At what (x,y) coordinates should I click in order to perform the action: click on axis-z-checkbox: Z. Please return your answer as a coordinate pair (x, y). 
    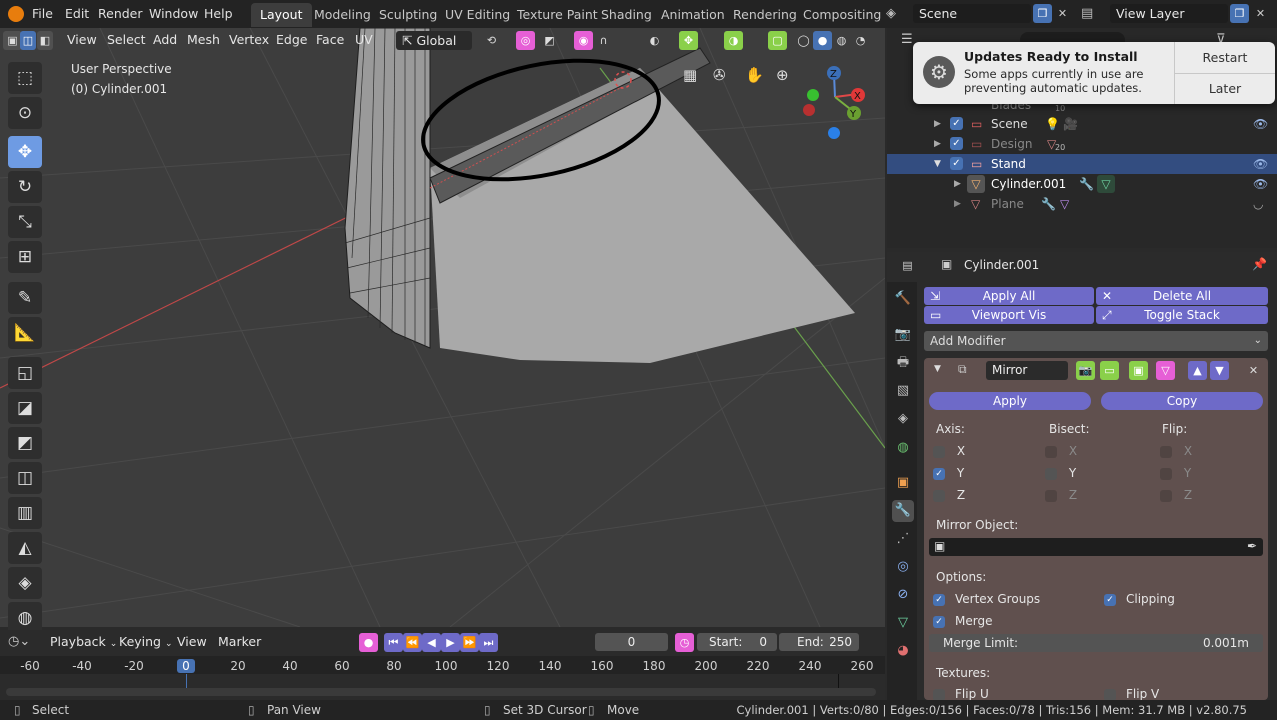
    Looking at the image, I should click on (949, 495).